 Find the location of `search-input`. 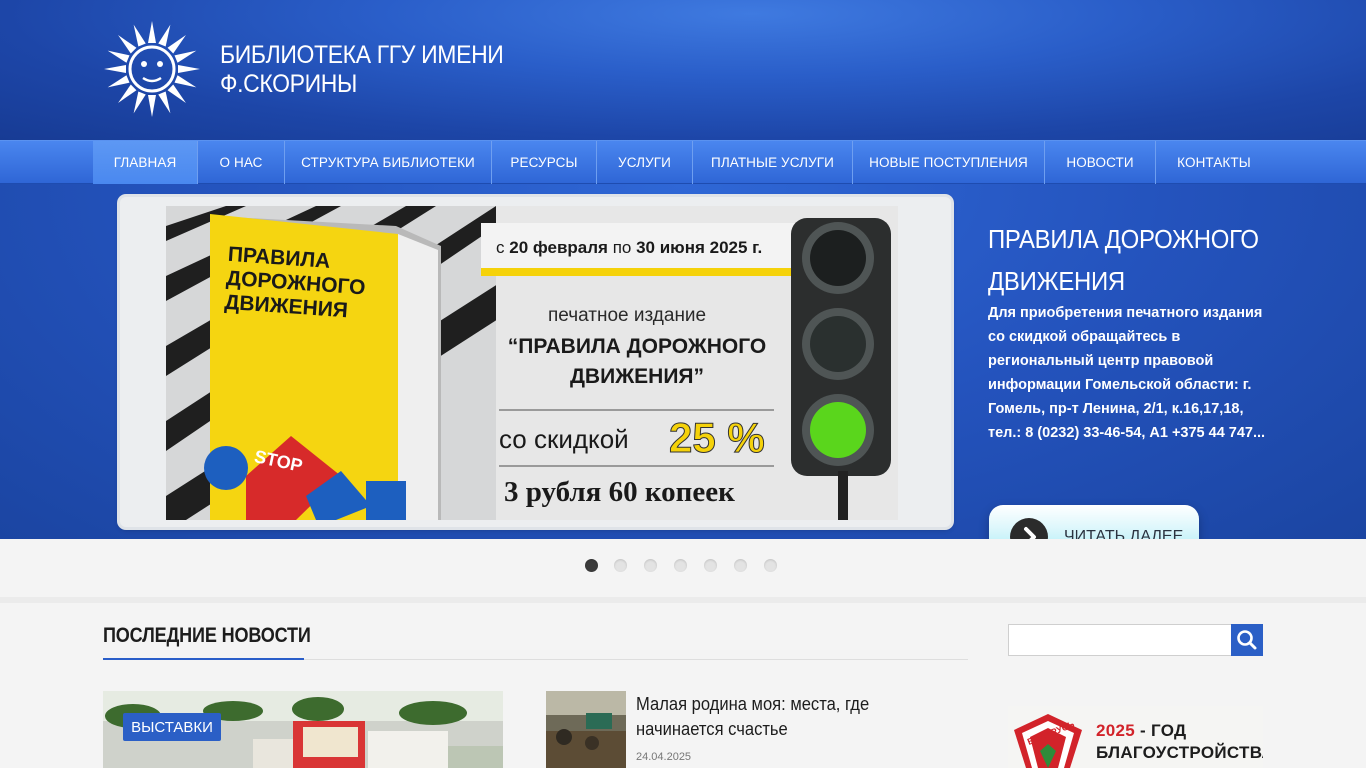

search-input is located at coordinates (1120, 640).